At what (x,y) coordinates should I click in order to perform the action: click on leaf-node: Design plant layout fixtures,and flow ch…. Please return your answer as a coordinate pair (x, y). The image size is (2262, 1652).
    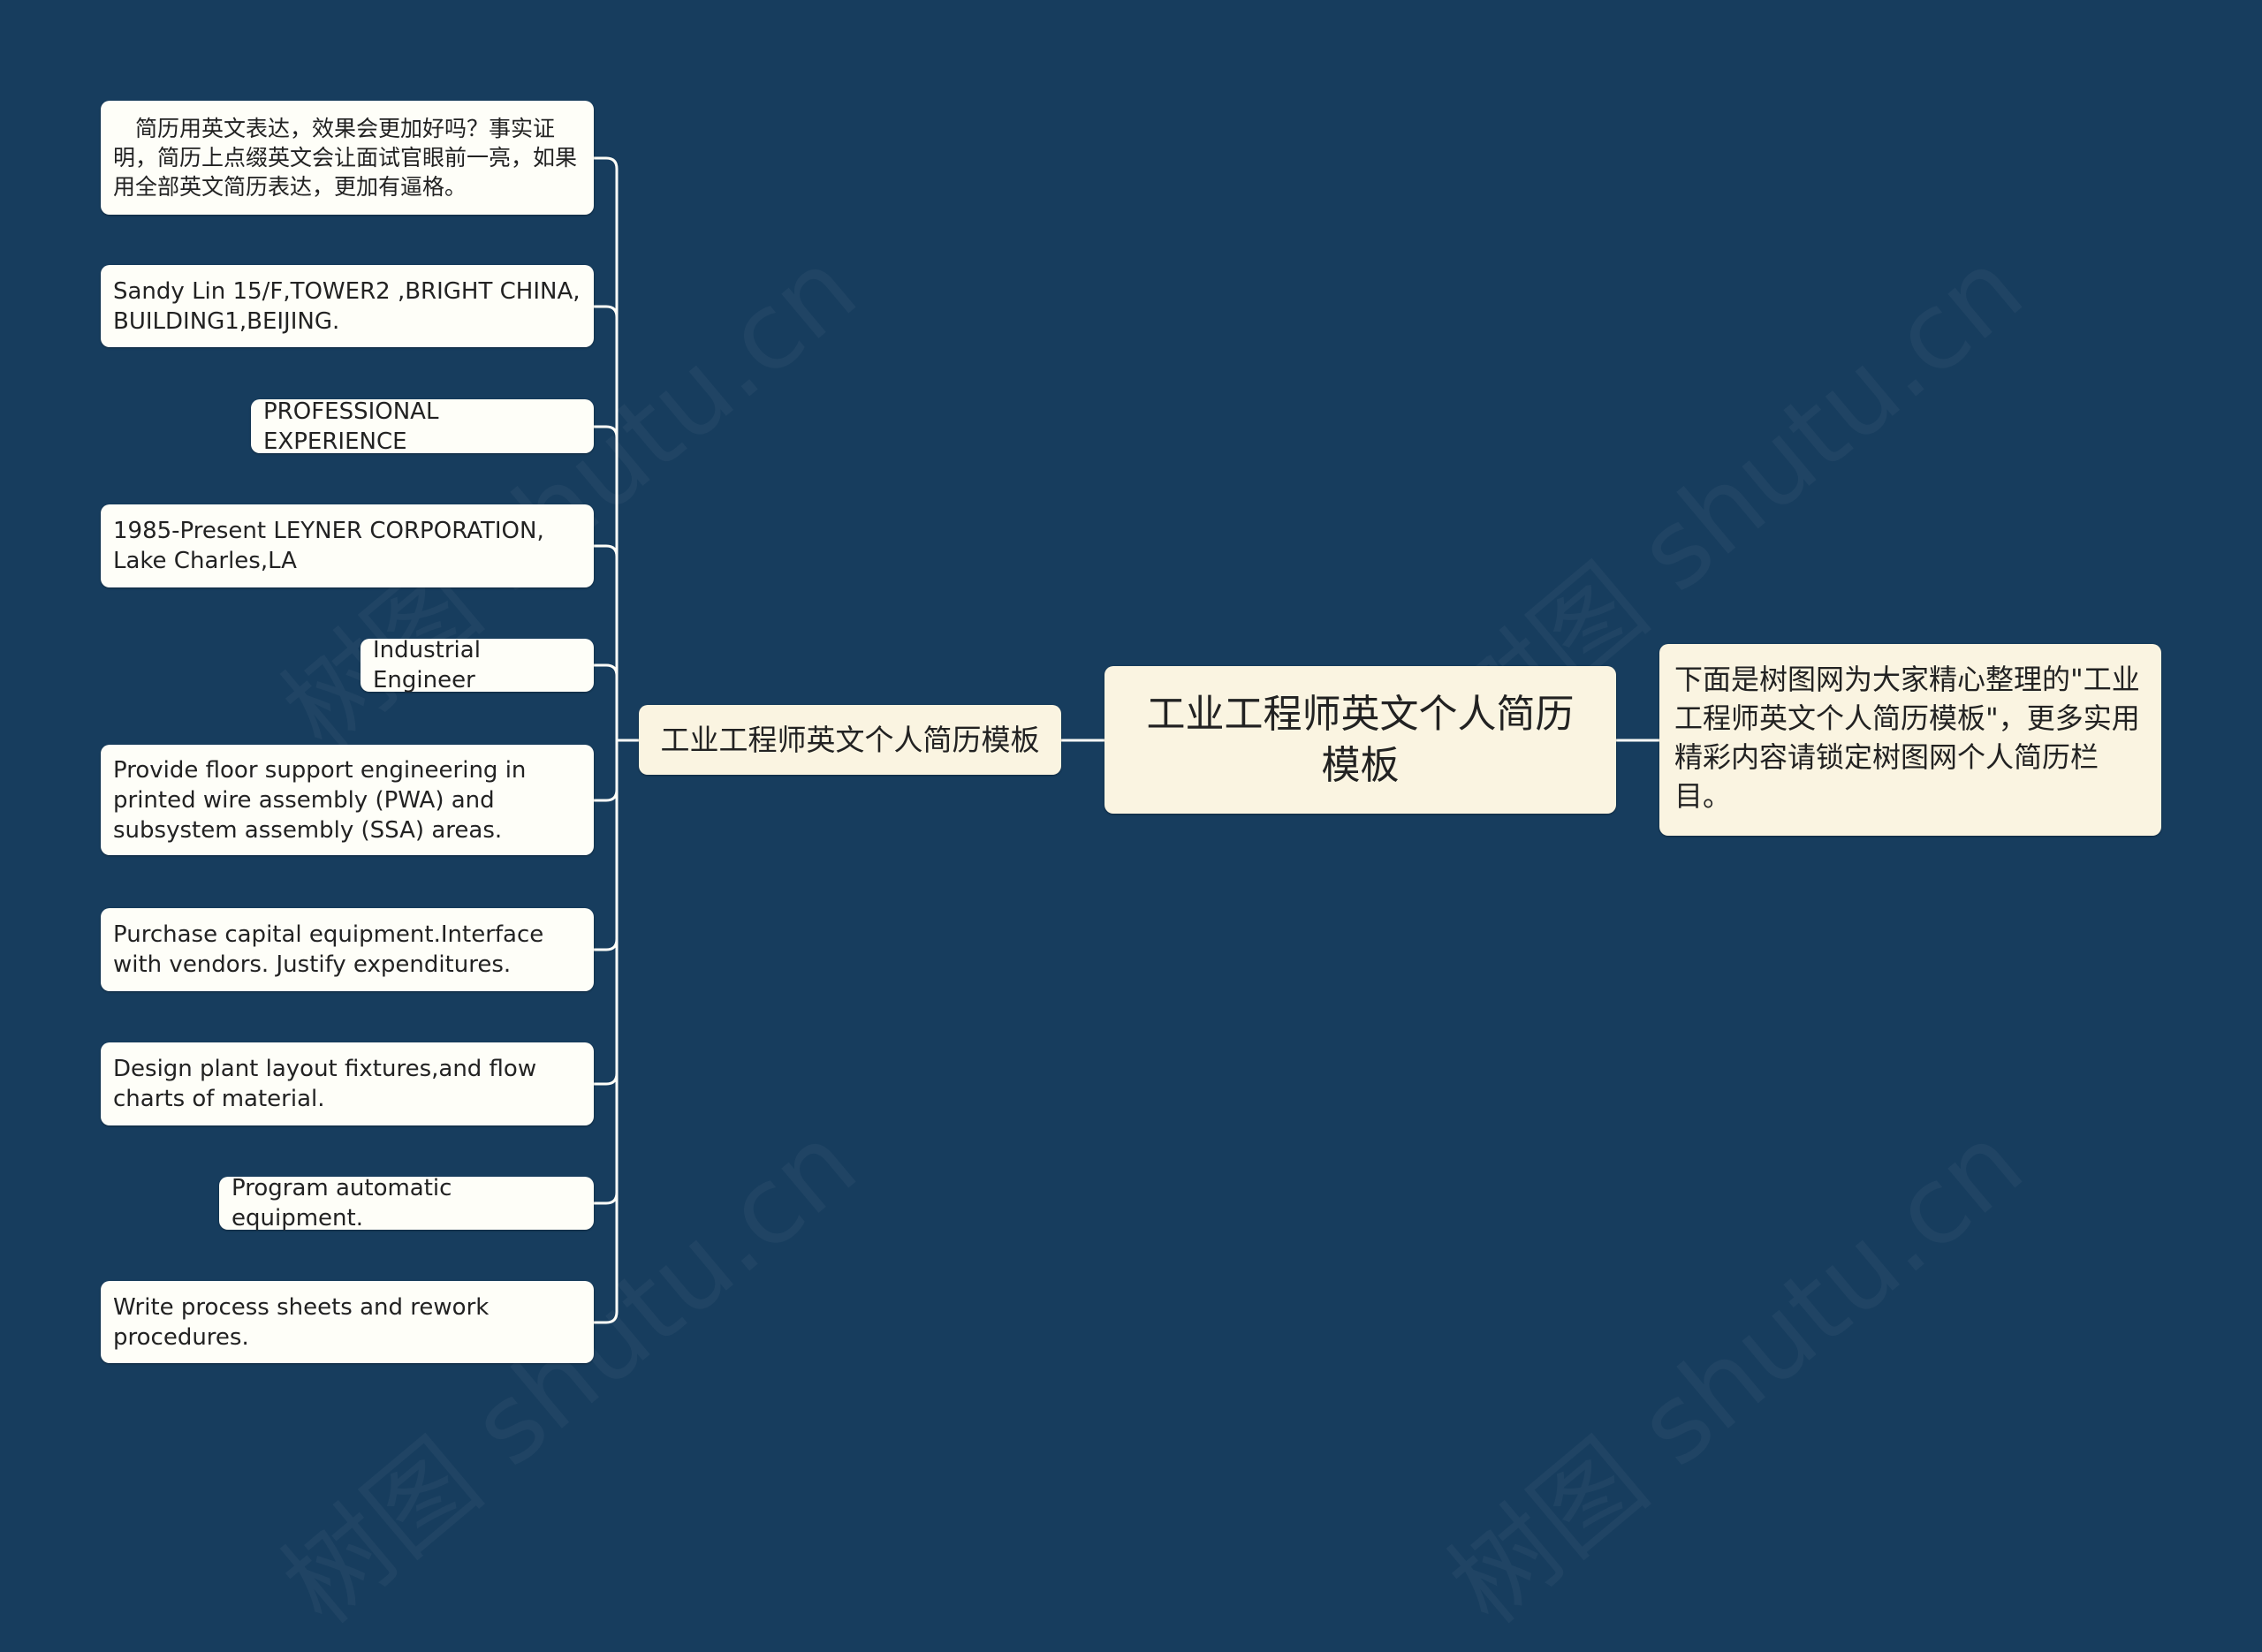
    Looking at the image, I should click on (347, 1083).